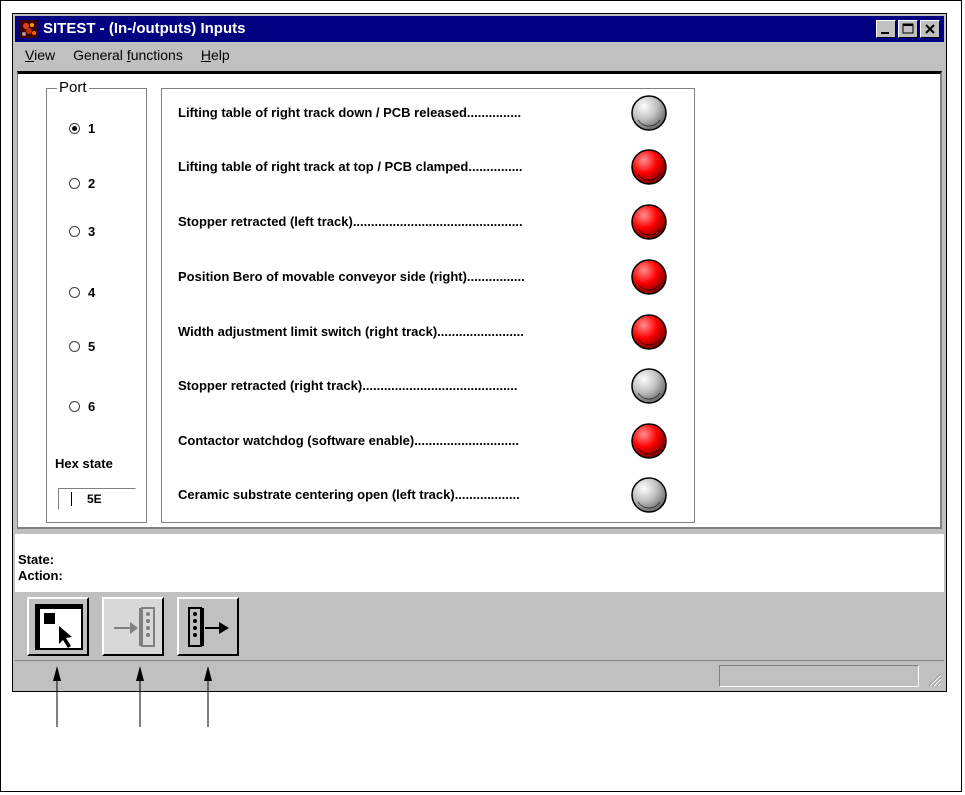 This screenshot has width=965, height=795. I want to click on callout-arrow-outputs, so click(208, 696).